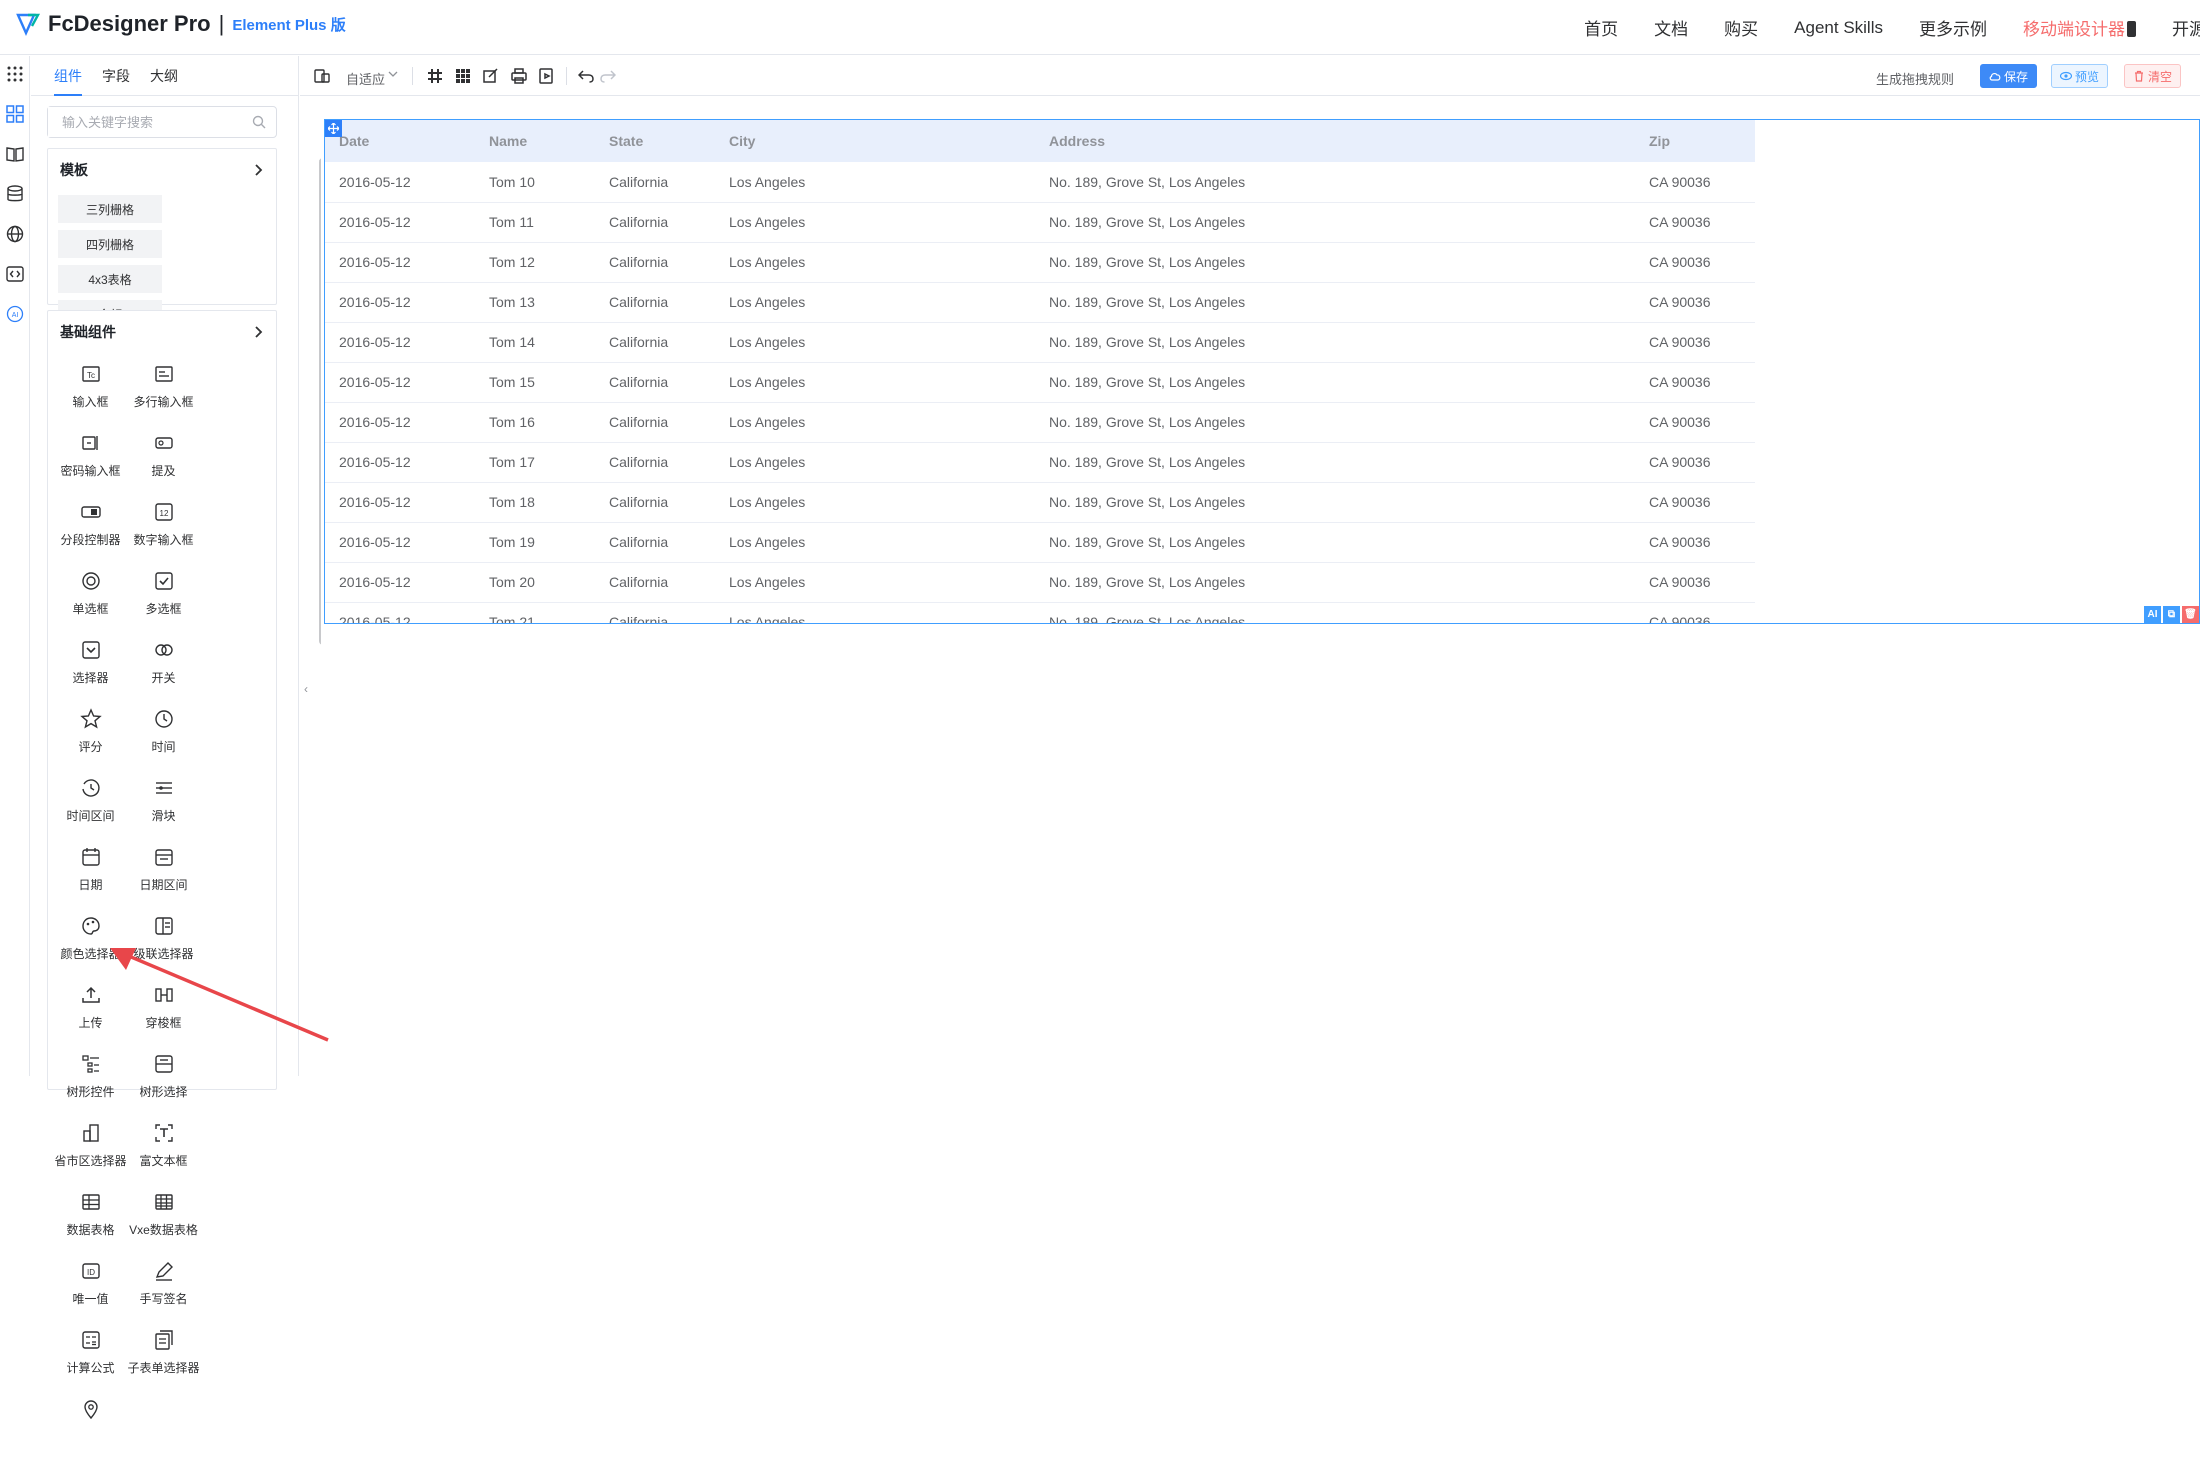 Image resolution: width=2200 pixels, height=1465 pixels. I want to click on apps-grid-icon, so click(15, 74).